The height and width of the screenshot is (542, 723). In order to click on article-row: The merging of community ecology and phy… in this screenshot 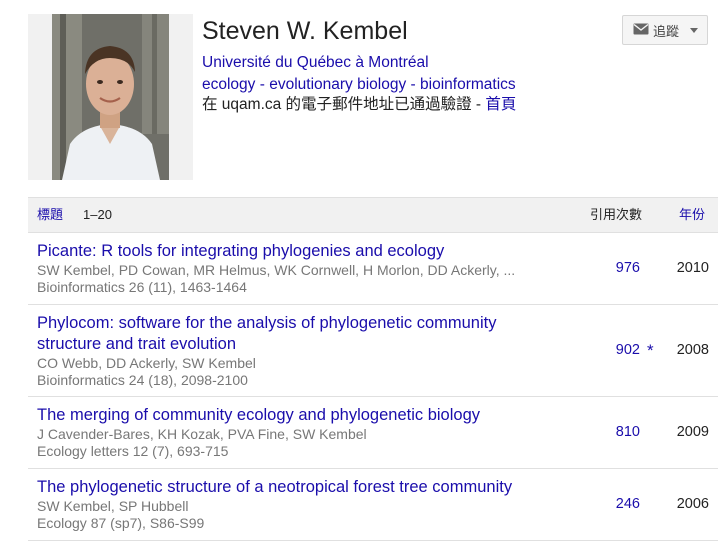, I will do `click(373, 433)`.